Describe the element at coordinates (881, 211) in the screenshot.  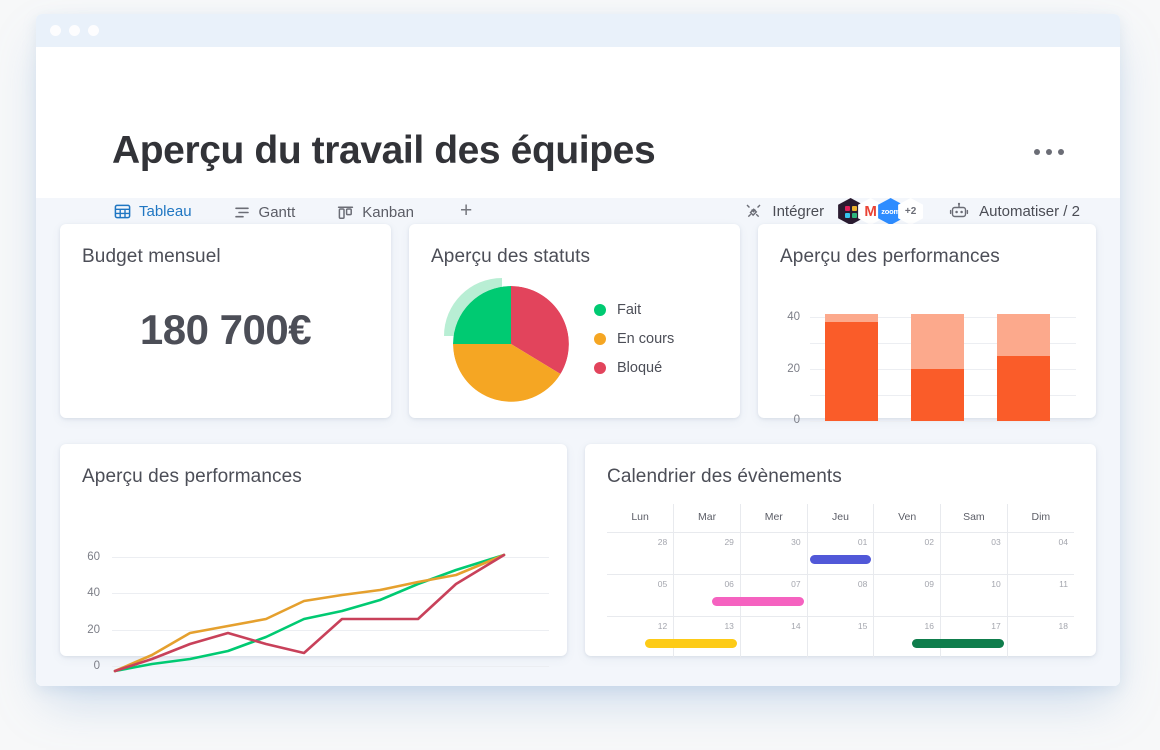
I see `integration-avatars: M zoom +2` at that location.